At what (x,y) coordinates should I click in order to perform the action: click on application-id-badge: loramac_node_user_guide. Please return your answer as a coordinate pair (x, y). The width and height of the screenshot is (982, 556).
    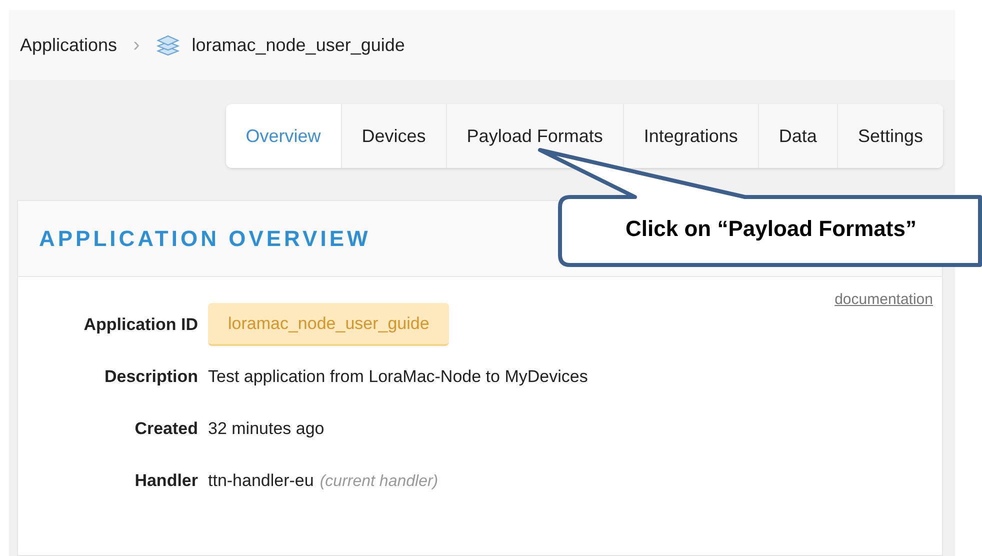
    Looking at the image, I should click on (329, 324).